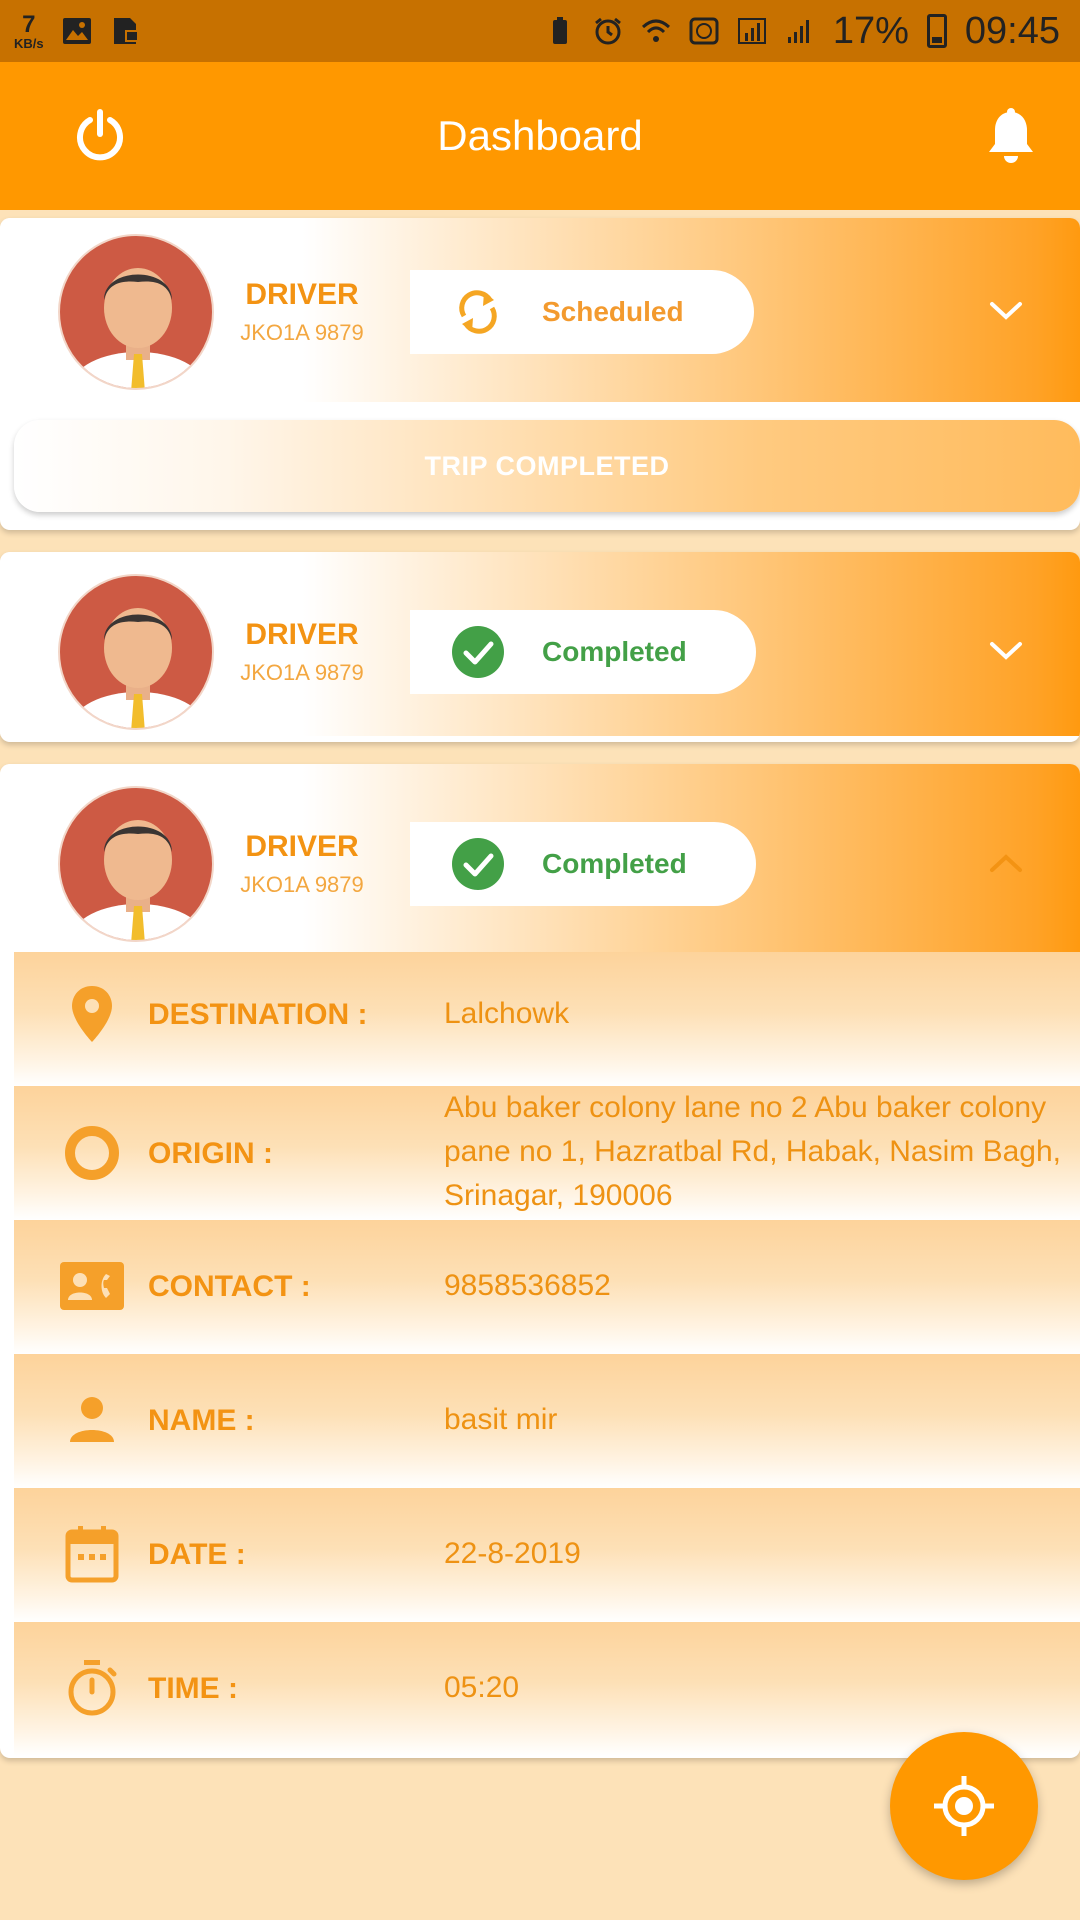 The width and height of the screenshot is (1080, 1920). I want to click on detail-row-contact: CONTACT : 9858536852, so click(547, 1287).